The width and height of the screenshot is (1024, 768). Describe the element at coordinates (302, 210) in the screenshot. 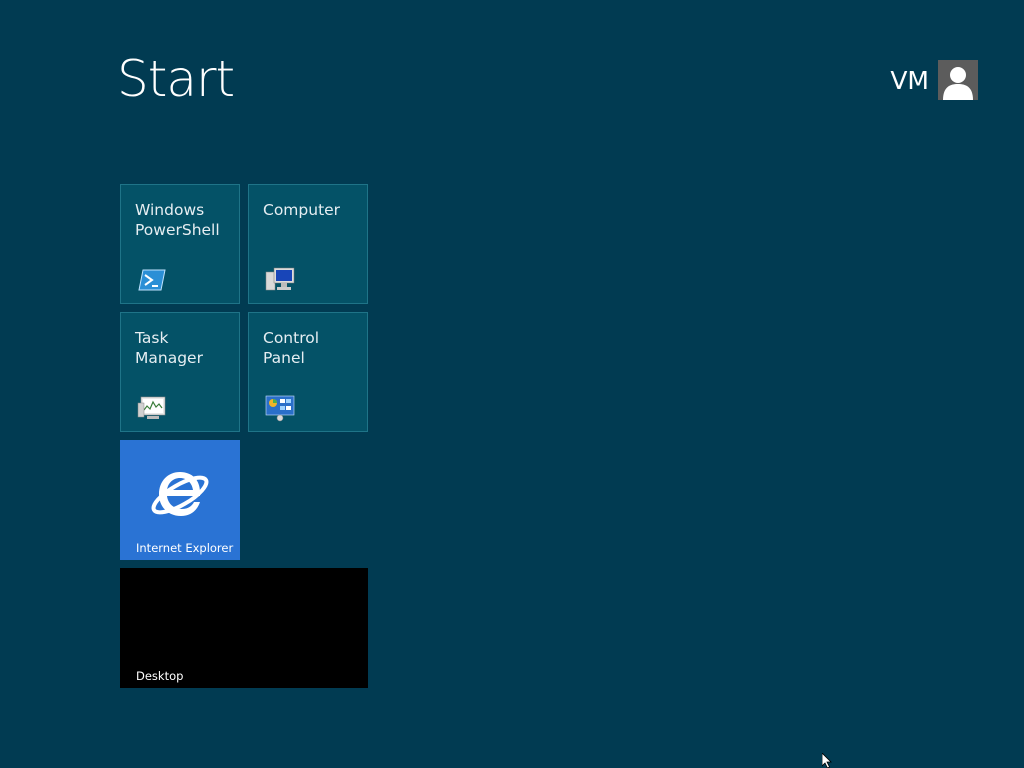

I see `tile-label: Computer` at that location.